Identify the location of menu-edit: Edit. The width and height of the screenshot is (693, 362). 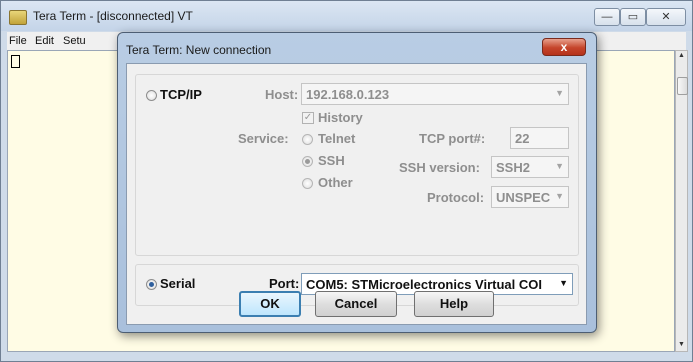
(44, 41).